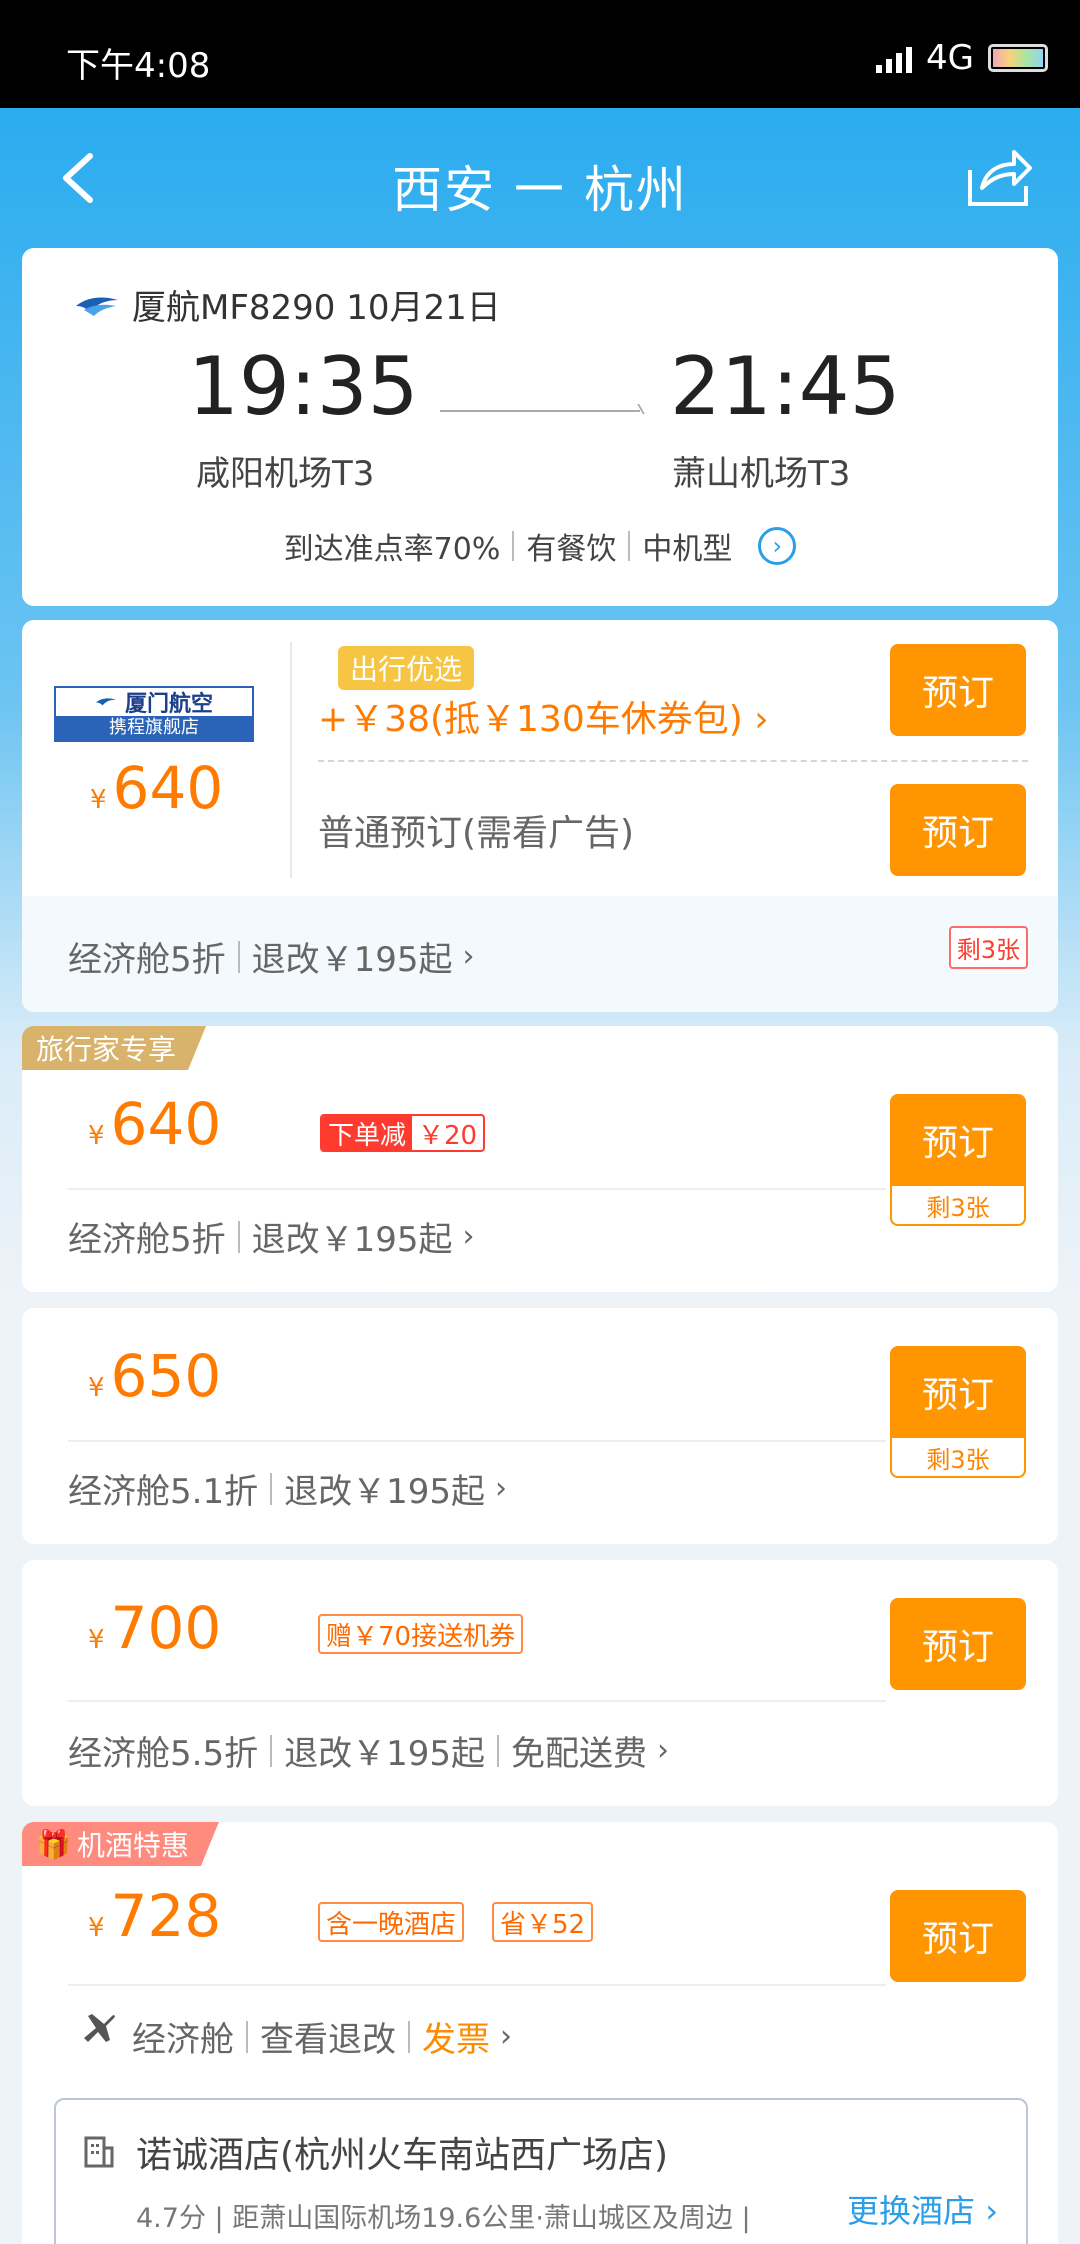 This screenshot has width=1080, height=2244. Describe the element at coordinates (391, 1922) in the screenshot. I see `hotel-included-tag: 含一晚酒店` at that location.